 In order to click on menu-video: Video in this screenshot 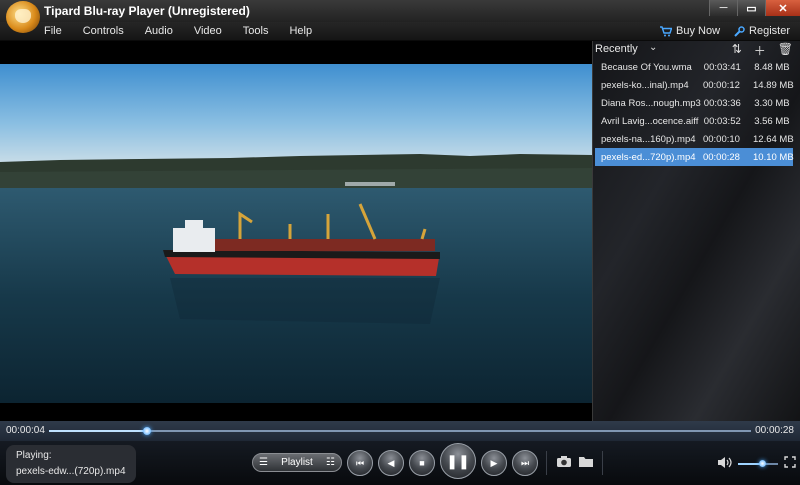, I will do `click(208, 31)`.